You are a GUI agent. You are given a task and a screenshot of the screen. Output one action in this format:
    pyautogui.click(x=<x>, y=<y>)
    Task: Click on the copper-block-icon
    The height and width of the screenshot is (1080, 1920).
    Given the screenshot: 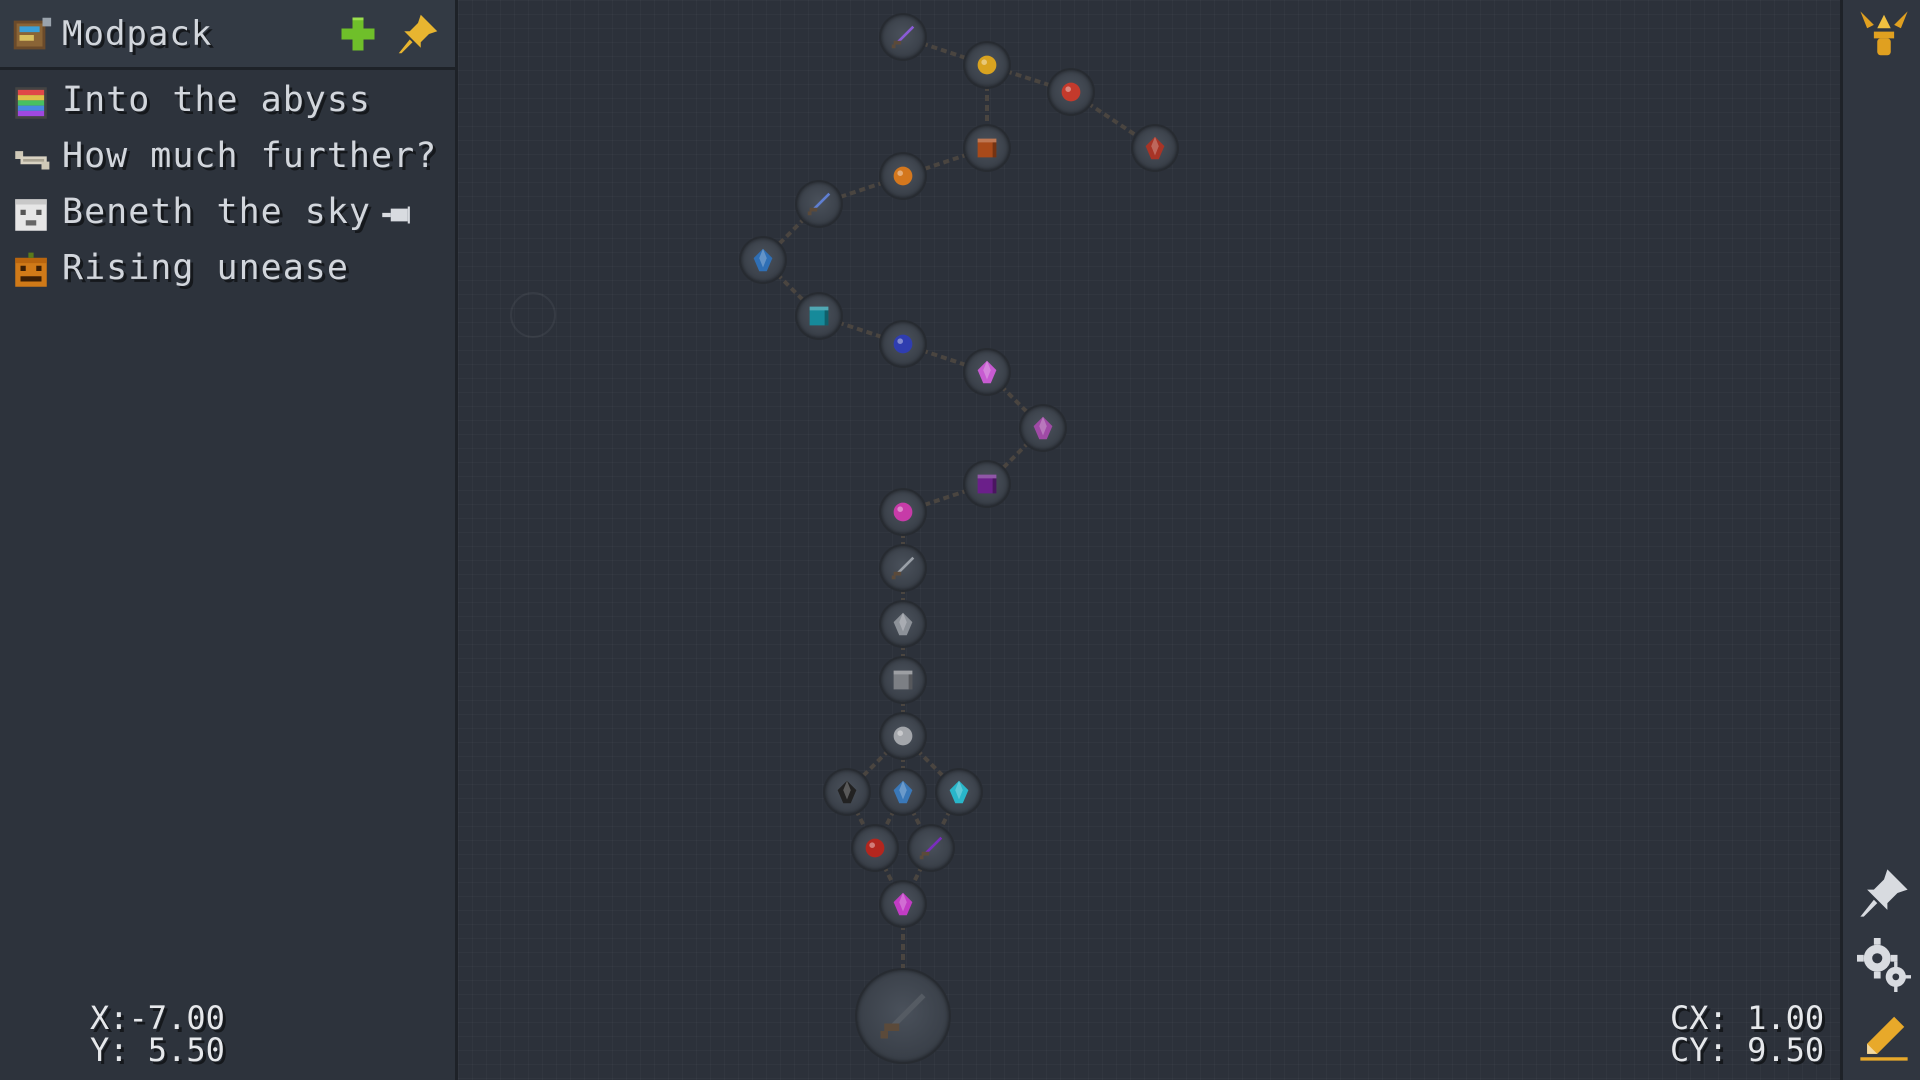 What is the action you would take?
    pyautogui.click(x=987, y=148)
    